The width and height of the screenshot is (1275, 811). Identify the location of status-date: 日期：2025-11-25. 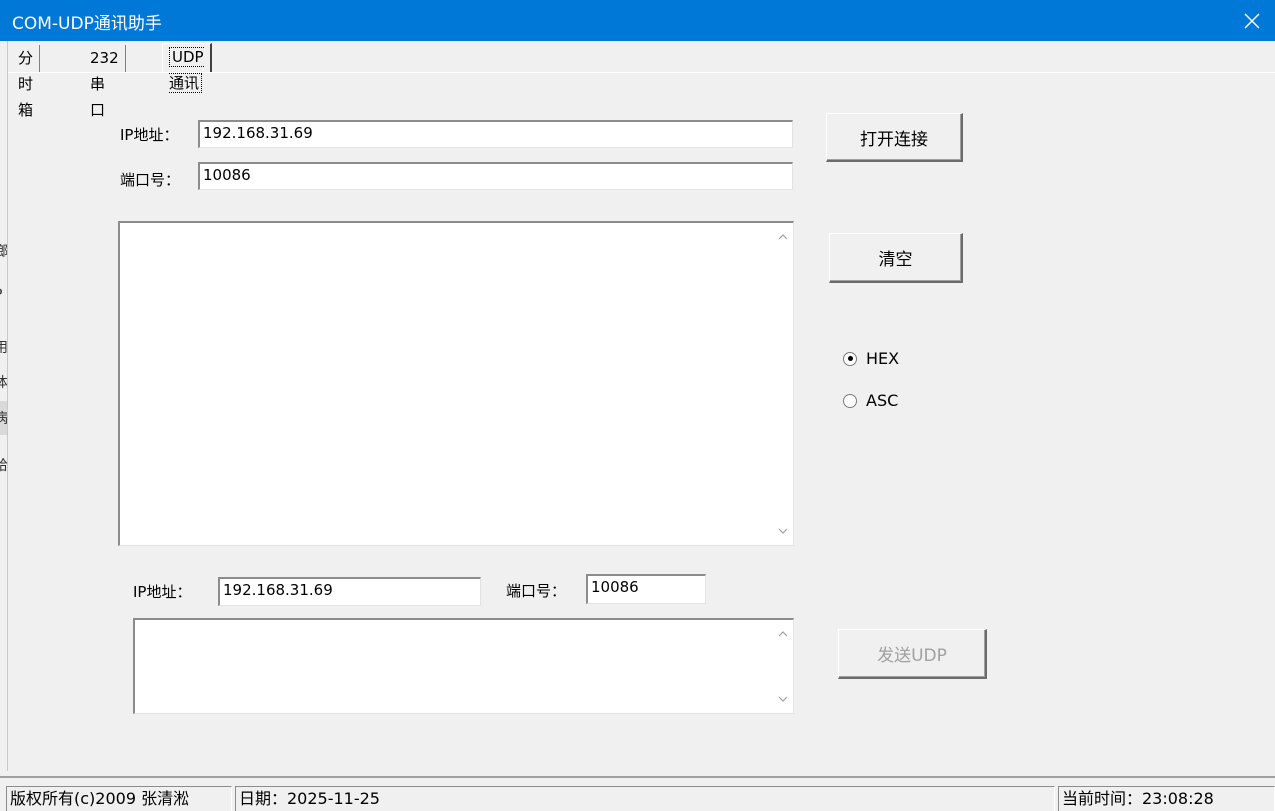
(645, 798).